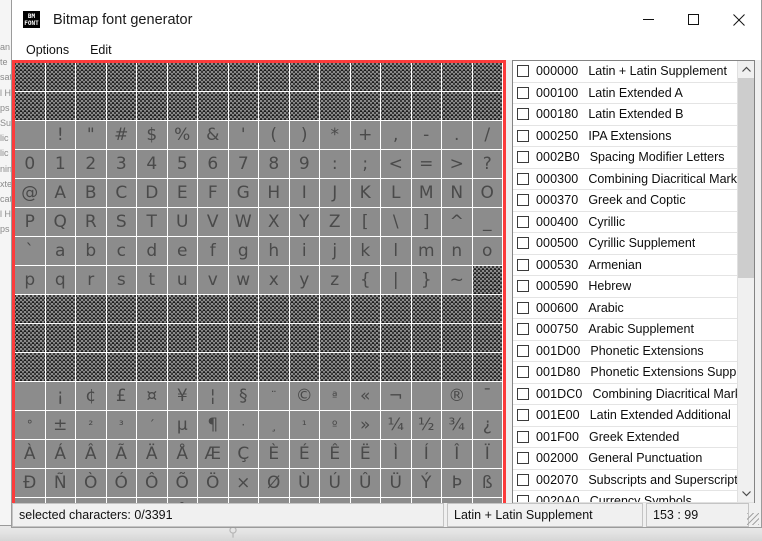 The height and width of the screenshot is (541, 762). Describe the element at coordinates (365, 164) in the screenshot. I see `char-cell: ;` at that location.